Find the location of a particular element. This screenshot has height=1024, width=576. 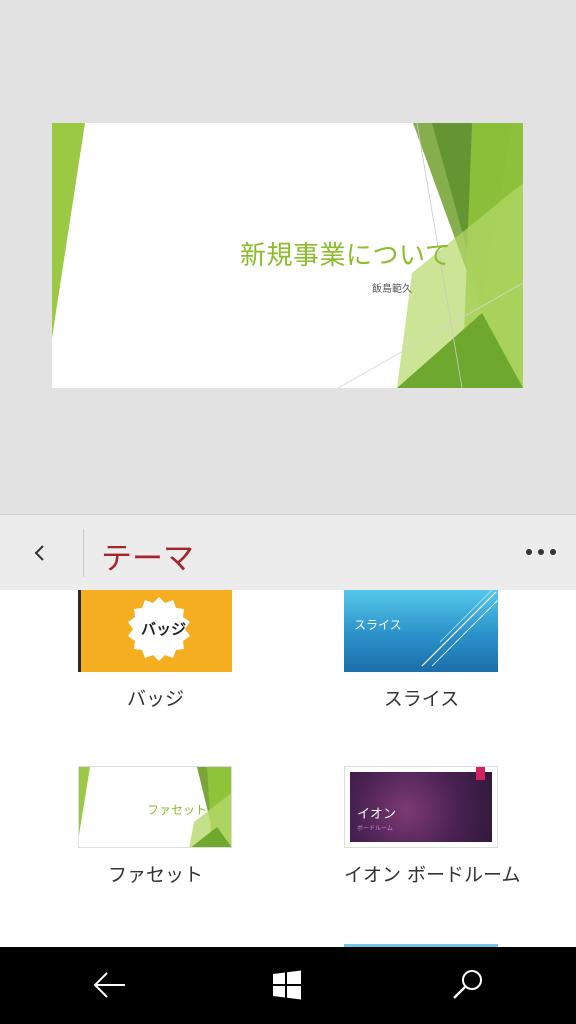

theme-label: スライス is located at coordinates (421, 699).